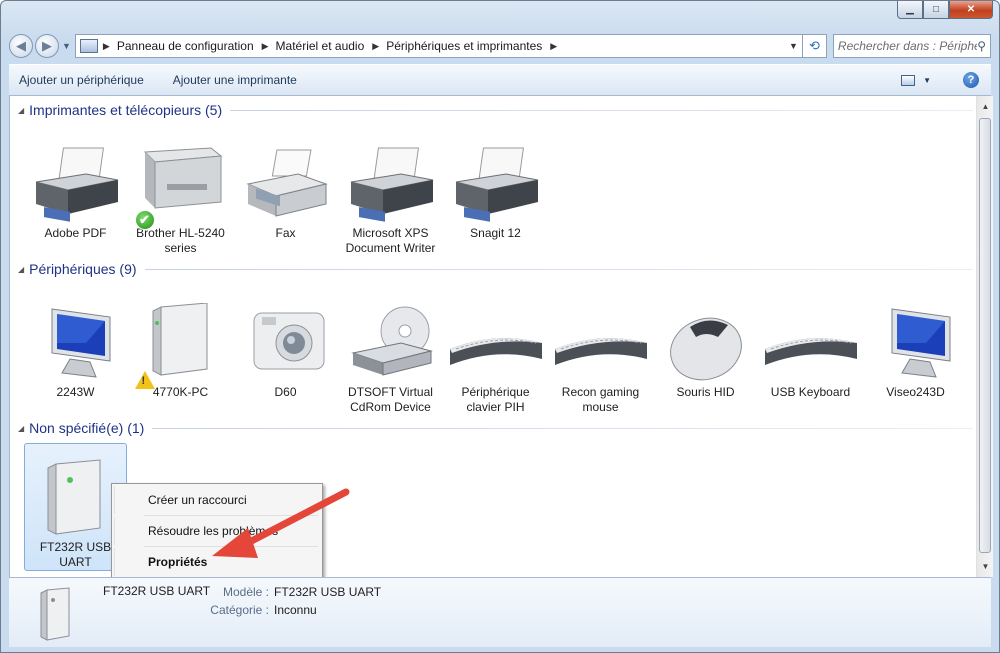  I want to click on details-model-label: Modèle :, so click(245, 592).